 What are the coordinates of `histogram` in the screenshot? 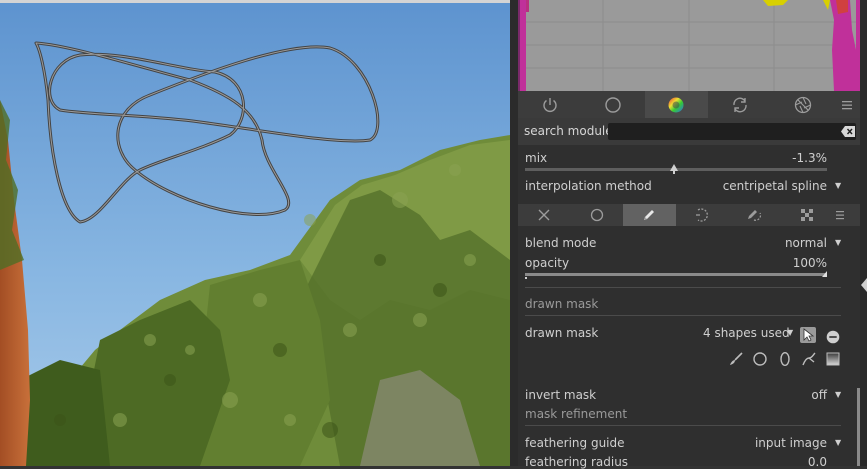 It's located at (689, 45).